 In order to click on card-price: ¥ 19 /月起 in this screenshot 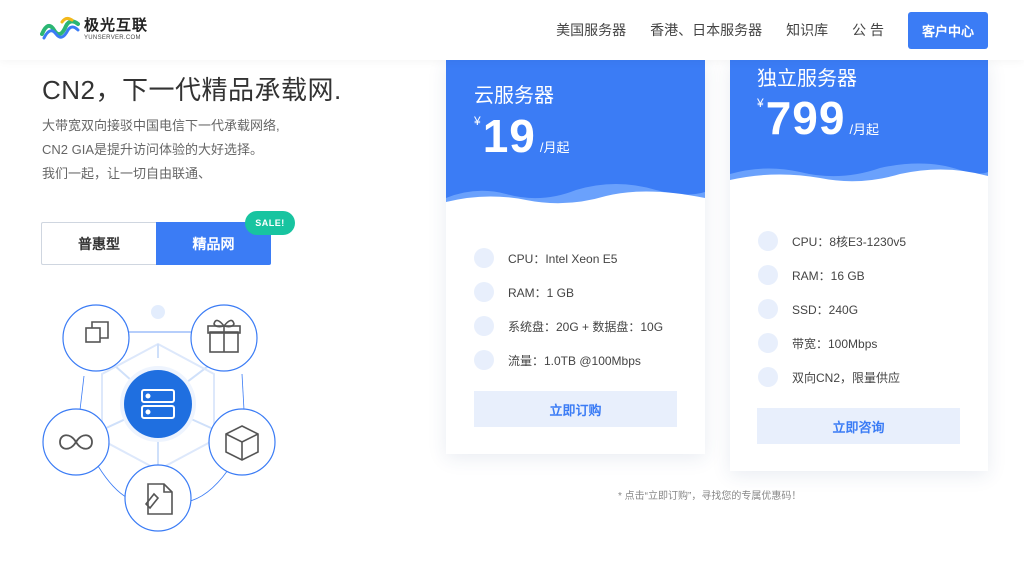, I will do `click(521, 136)`.